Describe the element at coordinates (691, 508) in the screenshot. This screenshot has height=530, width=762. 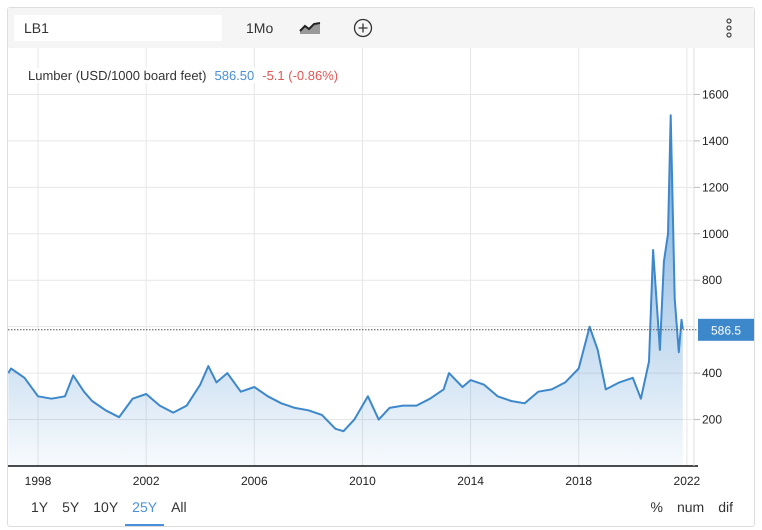
I see `display-mode-button: num` at that location.